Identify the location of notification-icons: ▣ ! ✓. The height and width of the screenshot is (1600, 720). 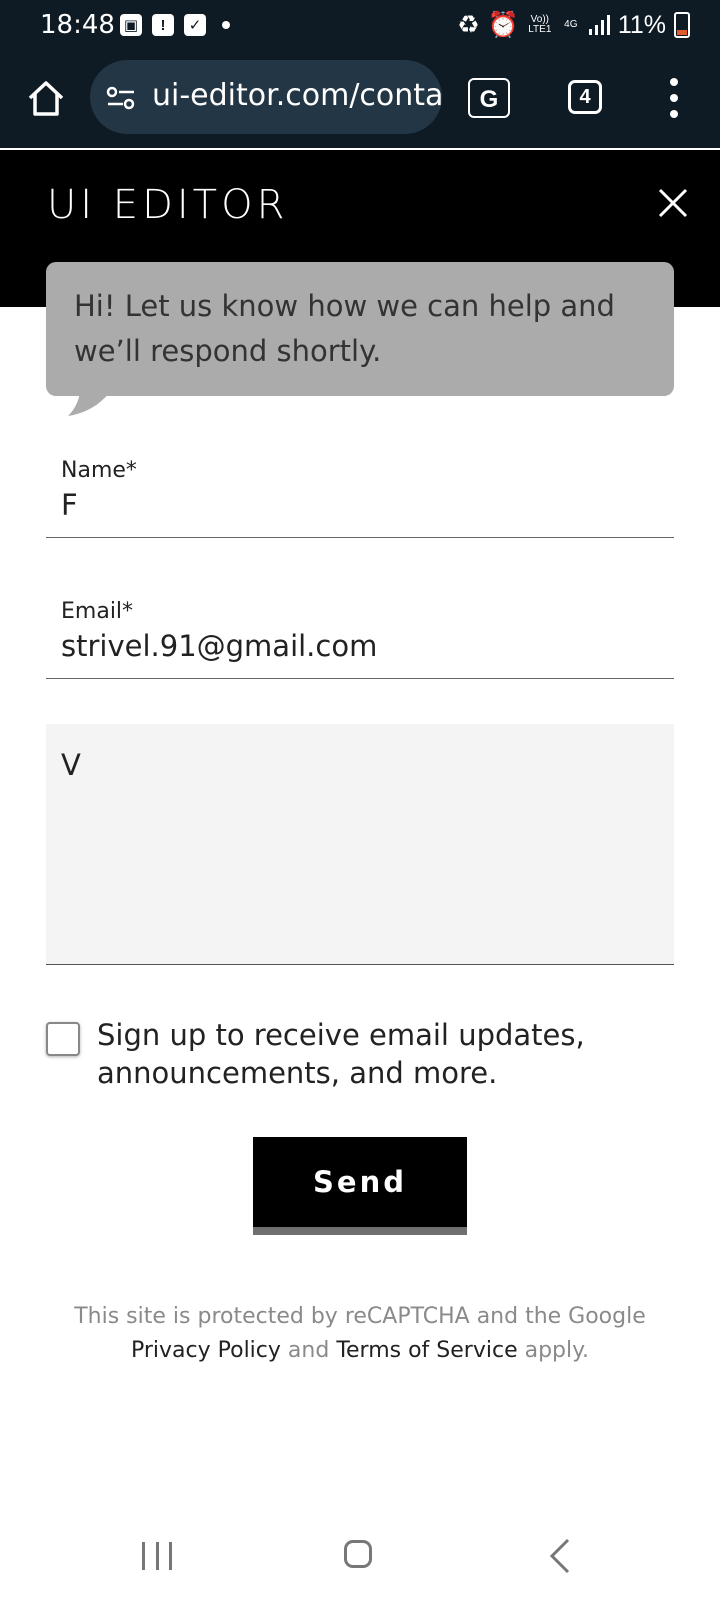
(175, 25).